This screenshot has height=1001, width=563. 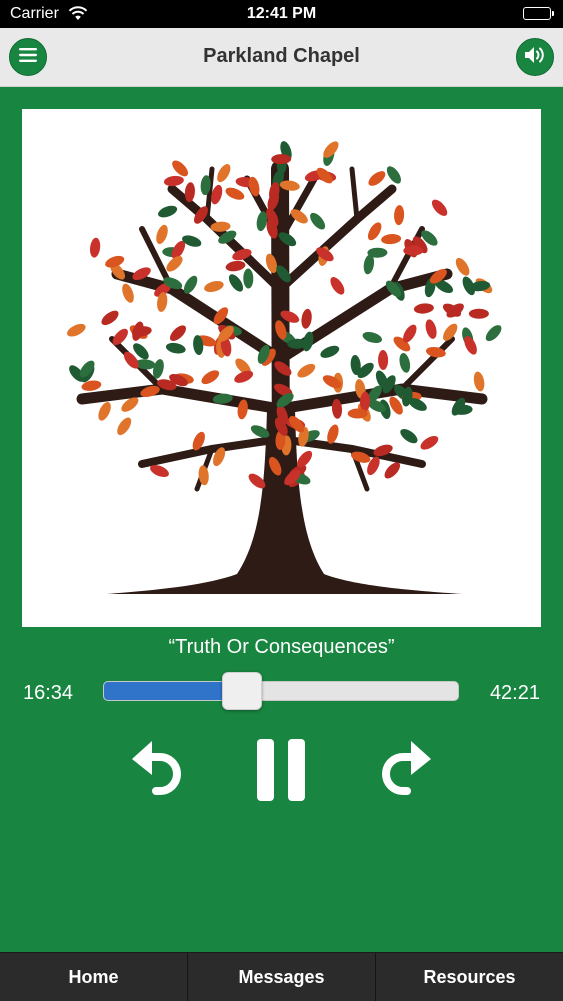 I want to click on elapsed-time: 16:34, so click(x=48, y=693).